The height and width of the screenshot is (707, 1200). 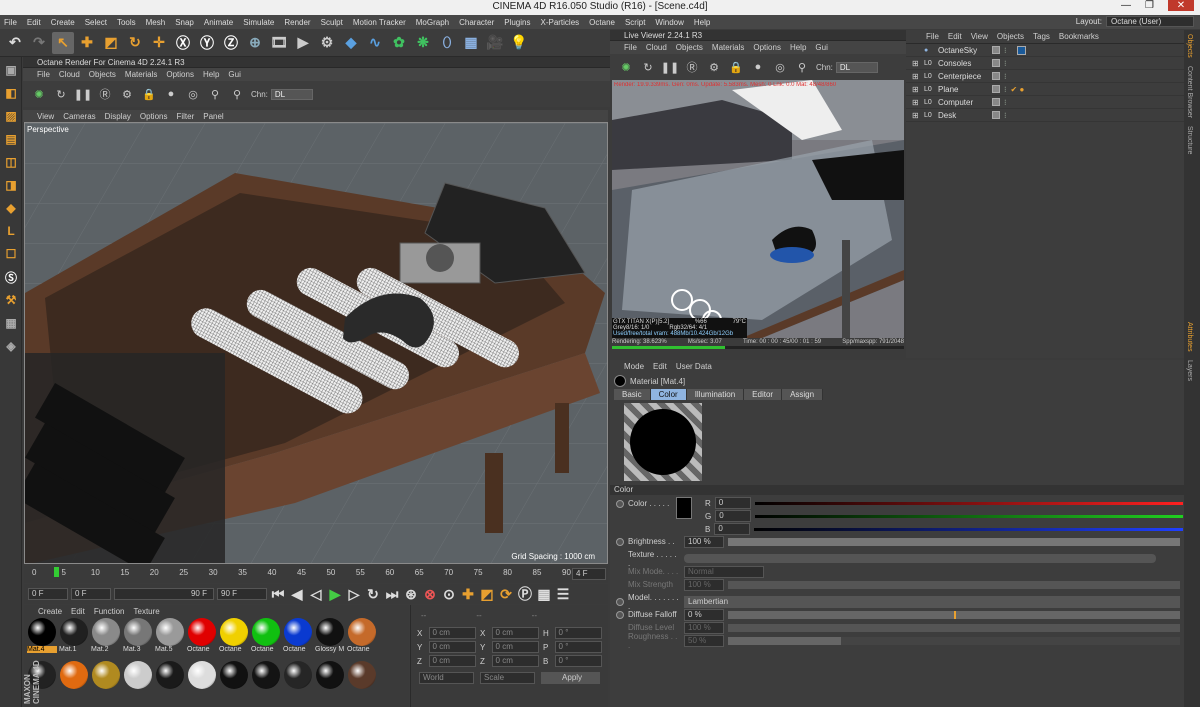 I want to click on diffuse-level-slider, so click(x=954, y=627).